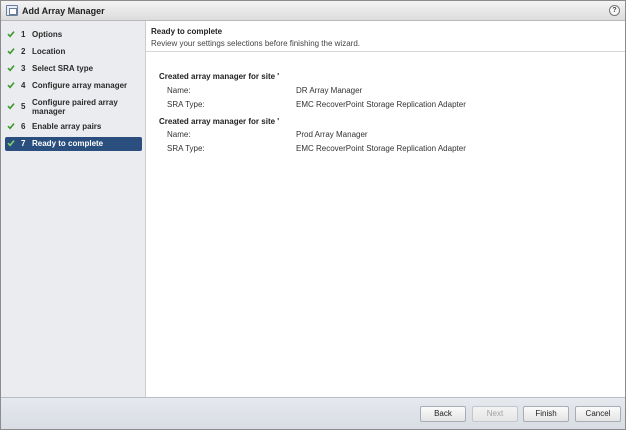  I want to click on back-button: Back, so click(443, 414).